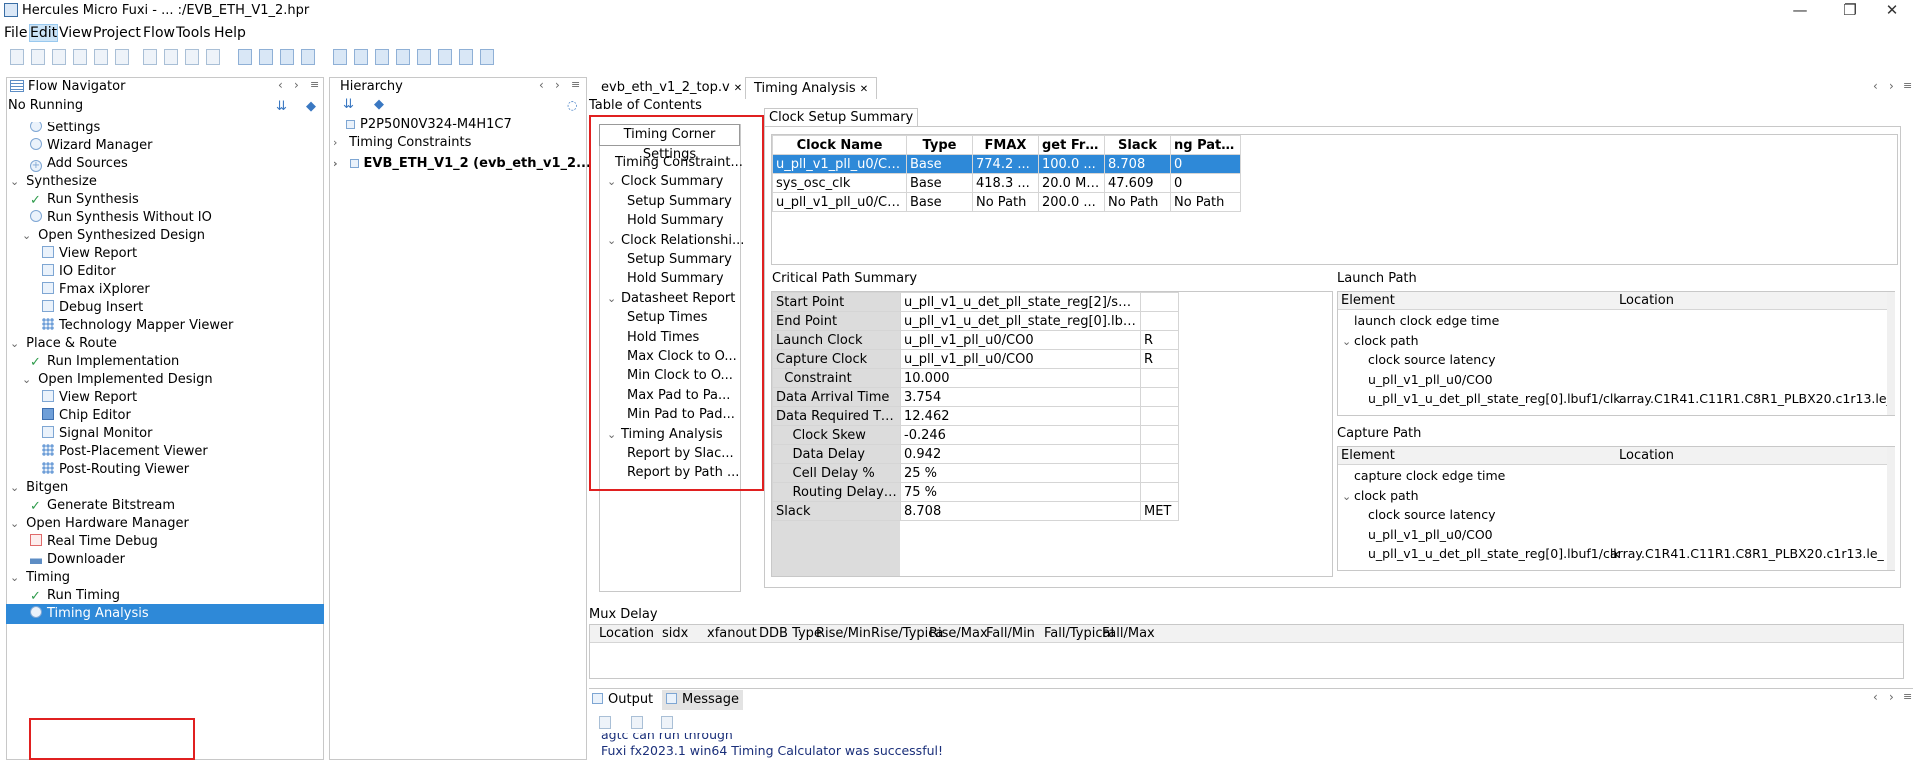  What do you see at coordinates (487, 57) in the screenshot?
I see `report-file-icon` at bounding box center [487, 57].